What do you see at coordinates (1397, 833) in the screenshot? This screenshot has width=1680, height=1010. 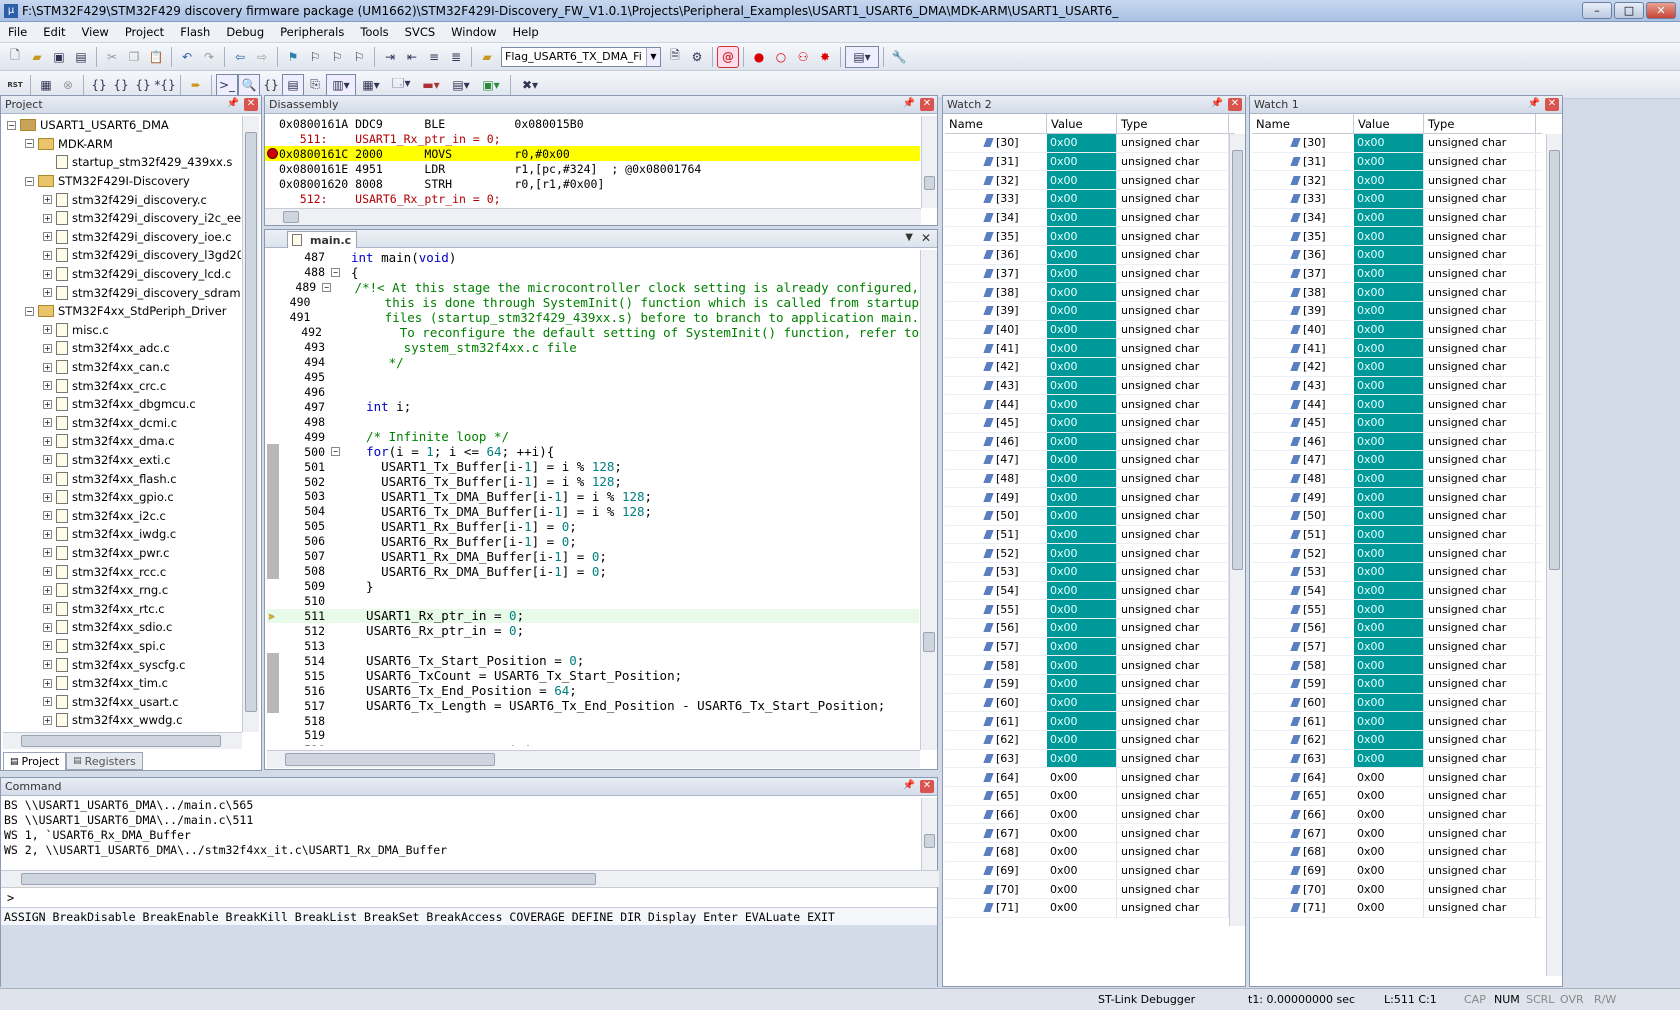 I see `watch-row: [67] 0x00 unsigned char` at bounding box center [1397, 833].